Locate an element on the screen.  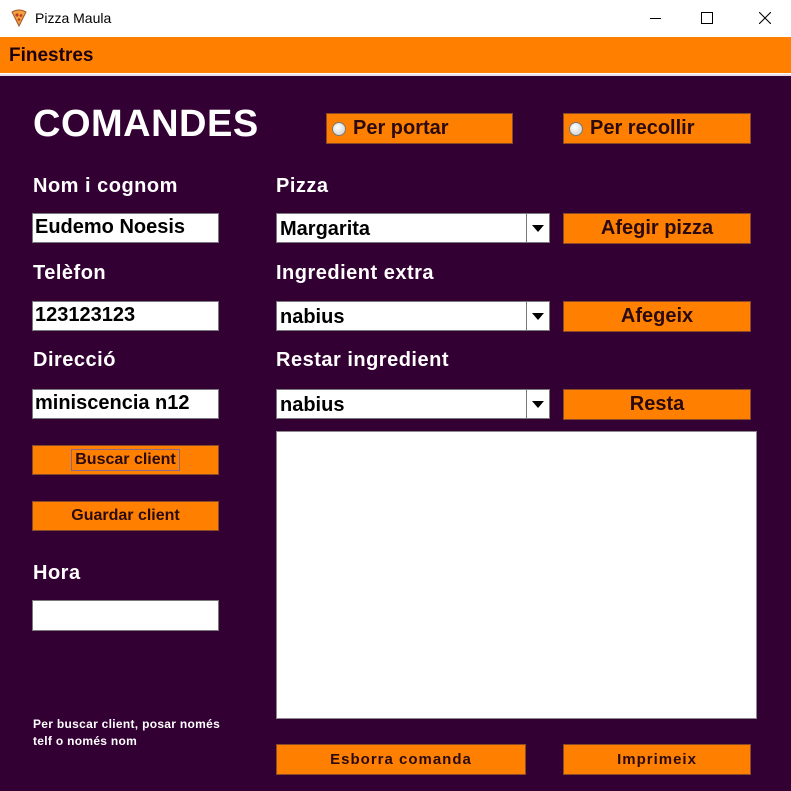
page-title: COMANDES is located at coordinates (146, 124).